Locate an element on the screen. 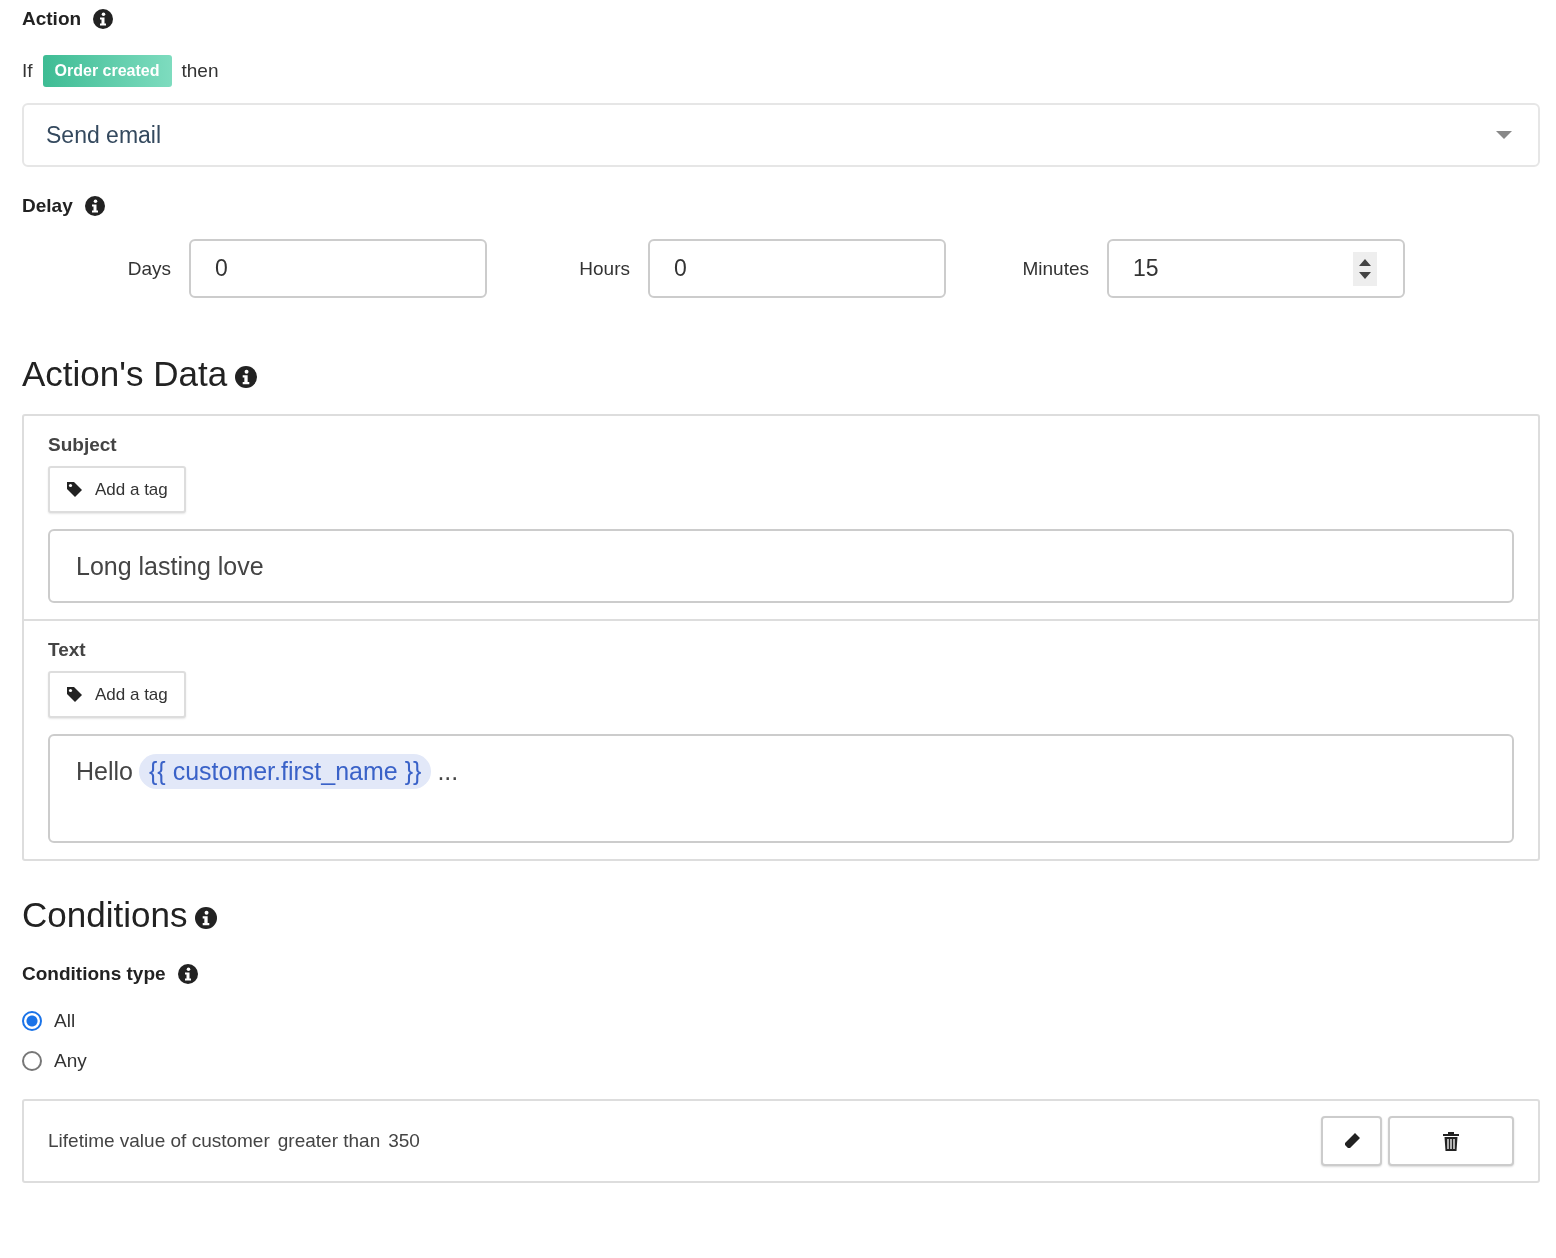  field-label: Text is located at coordinates (67, 650).